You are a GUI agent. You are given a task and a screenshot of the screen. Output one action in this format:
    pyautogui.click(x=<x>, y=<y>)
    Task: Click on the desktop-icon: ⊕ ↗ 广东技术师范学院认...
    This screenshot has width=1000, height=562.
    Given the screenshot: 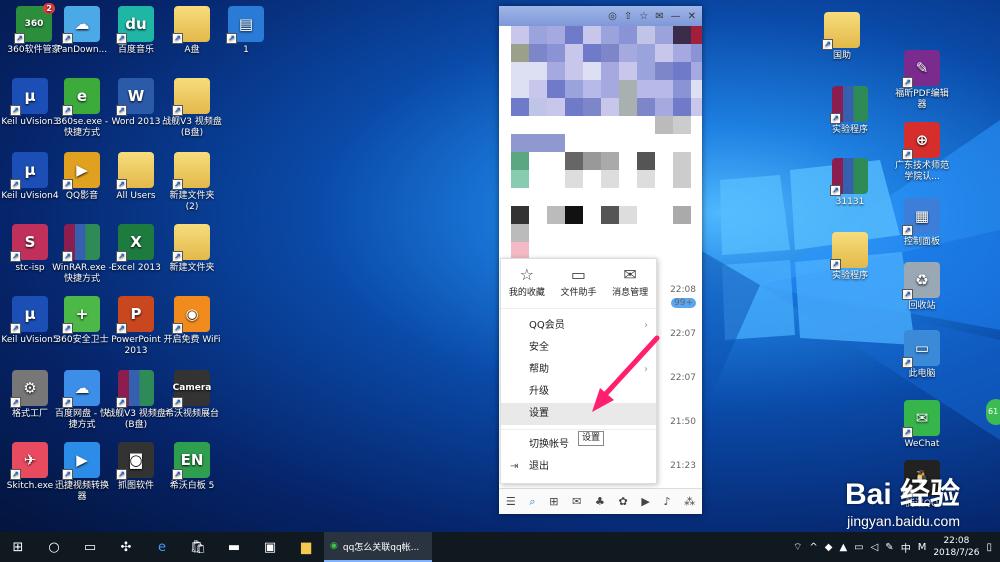 What is the action you would take?
    pyautogui.click(x=922, y=152)
    